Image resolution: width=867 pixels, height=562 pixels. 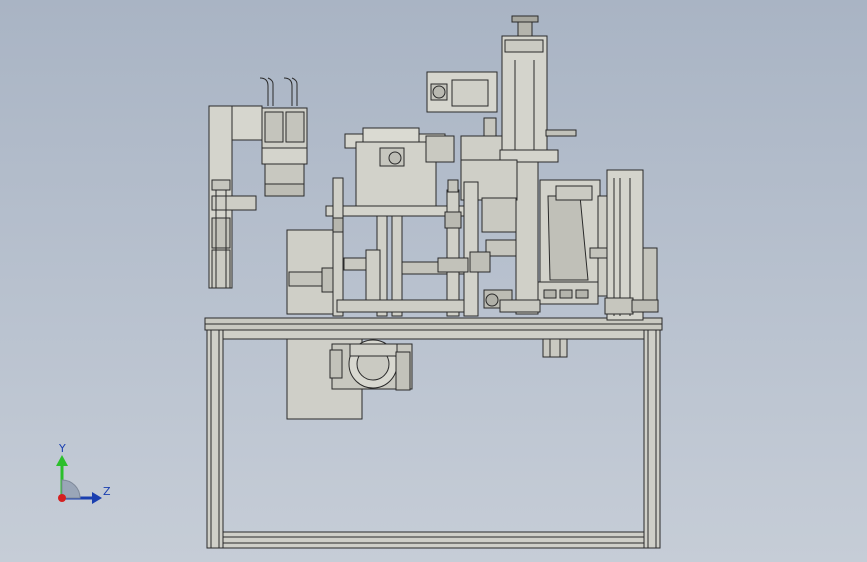 I want to click on lower-gearbox, so click(x=427, y=379).